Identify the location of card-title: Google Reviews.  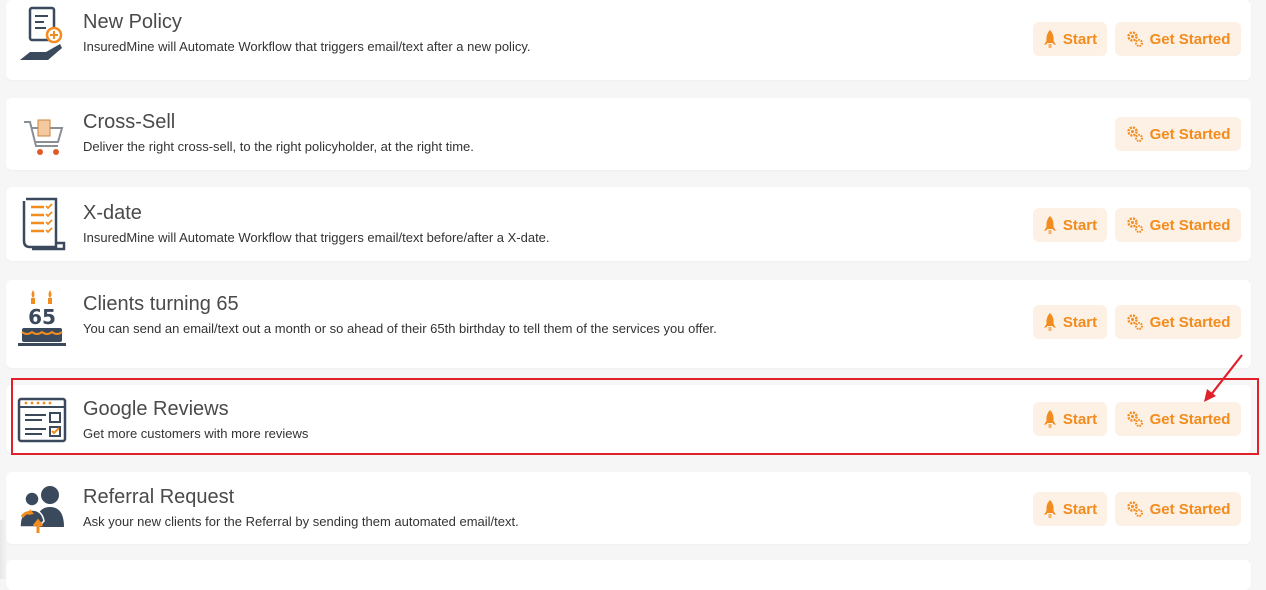
(156, 409).